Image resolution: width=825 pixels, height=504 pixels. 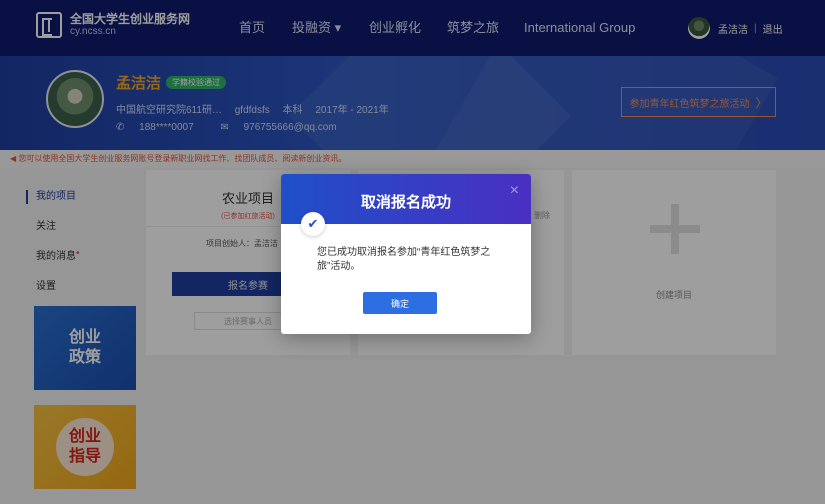 I want to click on close-icon: ×, so click(x=514, y=191).